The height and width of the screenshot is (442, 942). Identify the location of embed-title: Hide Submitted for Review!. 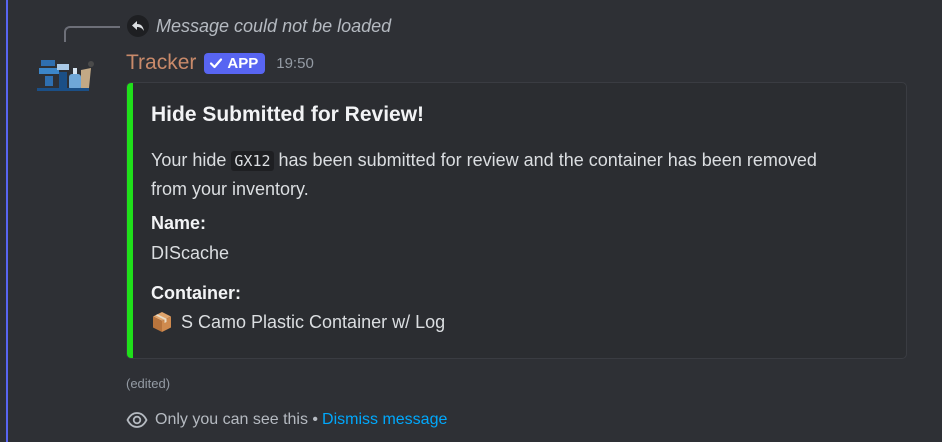
(288, 114).